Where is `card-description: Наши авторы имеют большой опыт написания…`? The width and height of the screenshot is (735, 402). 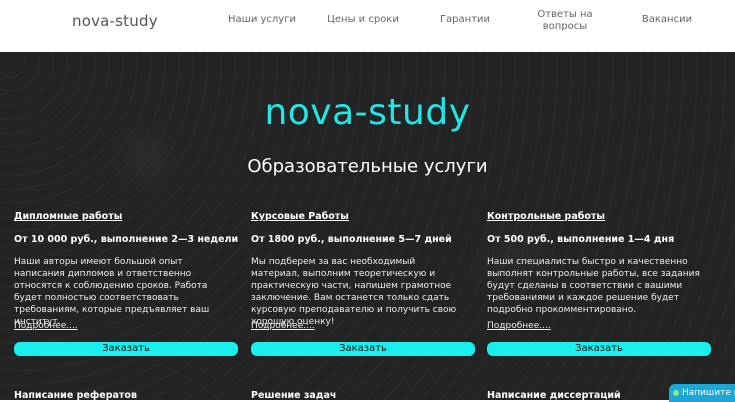 card-description: Наши авторы имеют большой опыт написания… is located at coordinates (112, 292).